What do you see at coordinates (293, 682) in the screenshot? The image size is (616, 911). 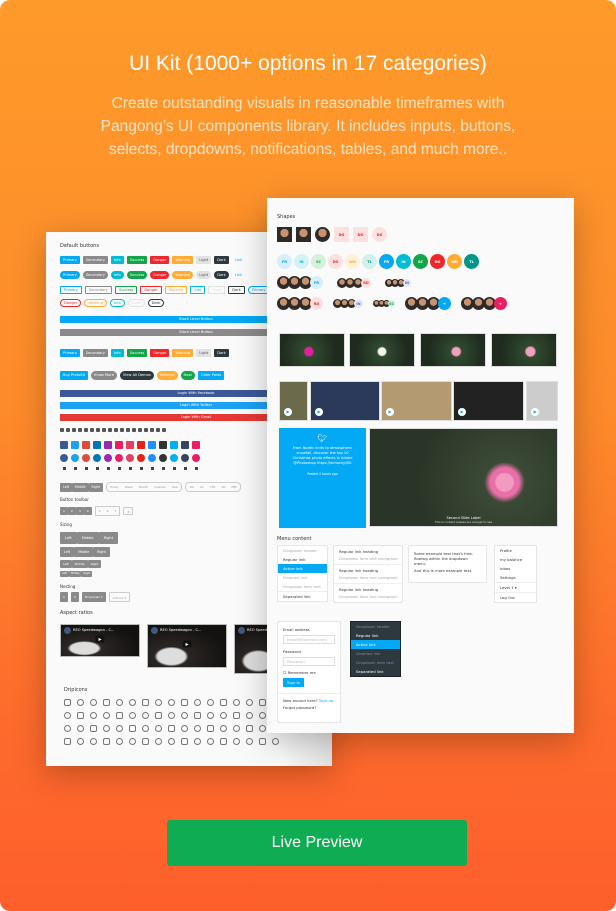 I see `sign-in-button: Sign in` at bounding box center [293, 682].